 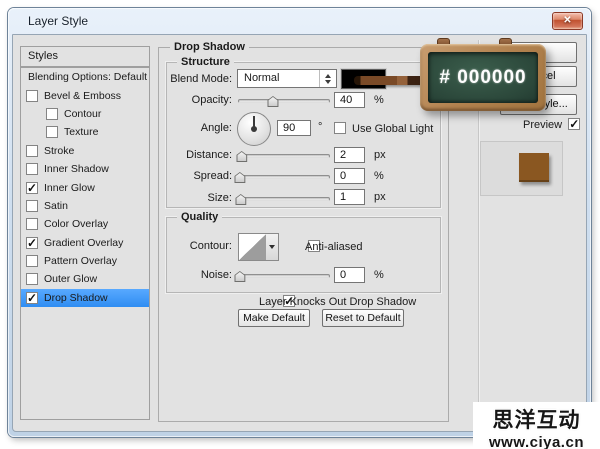 I want to click on noise-label: Noise:, so click(x=216, y=275).